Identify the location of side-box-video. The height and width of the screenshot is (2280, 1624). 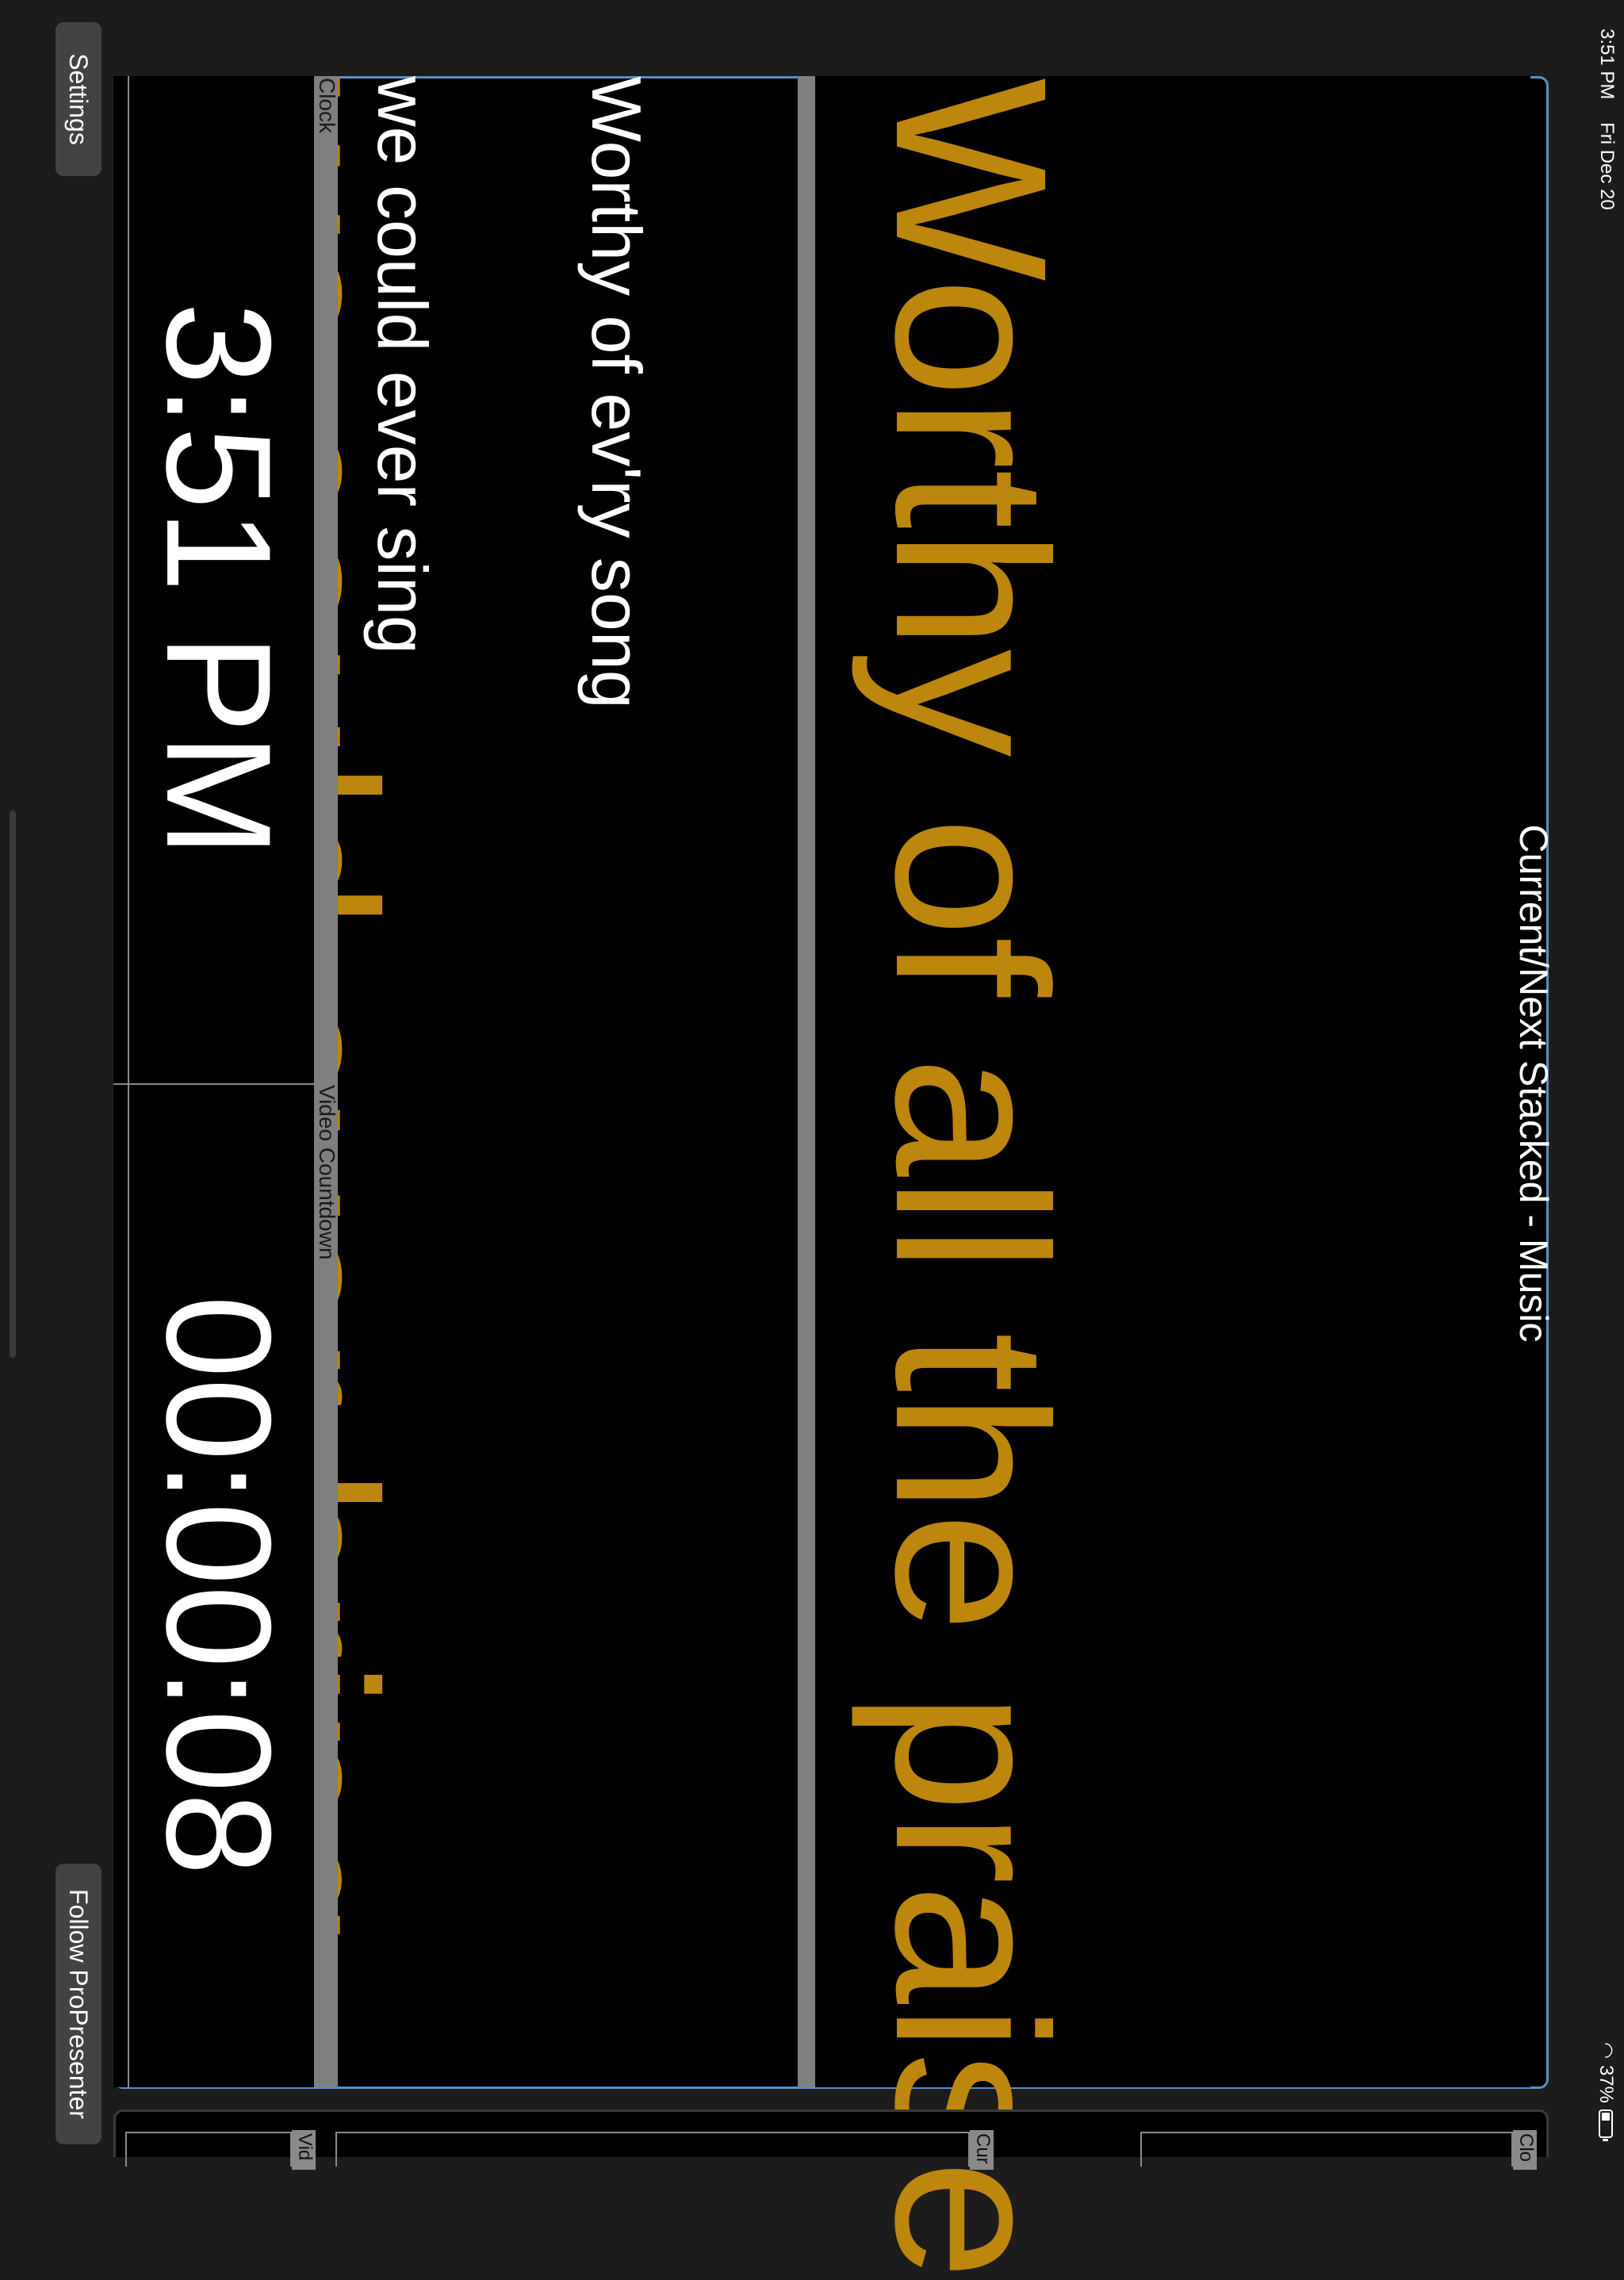
(208, 2149).